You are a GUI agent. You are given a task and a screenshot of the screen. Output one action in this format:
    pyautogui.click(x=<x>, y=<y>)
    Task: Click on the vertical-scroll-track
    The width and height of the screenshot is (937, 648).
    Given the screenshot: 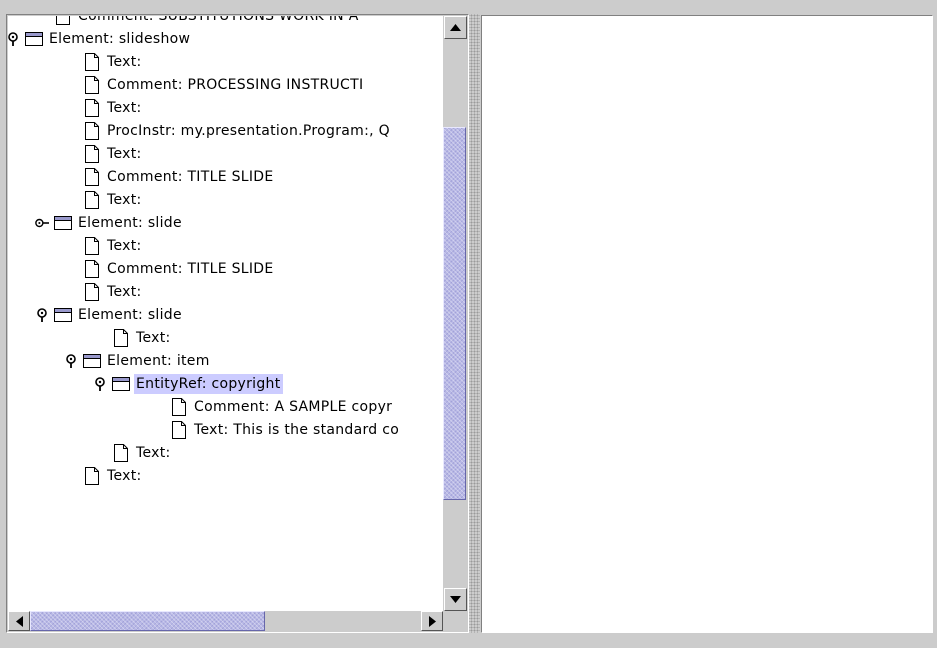 What is the action you would take?
    pyautogui.click(x=455, y=313)
    